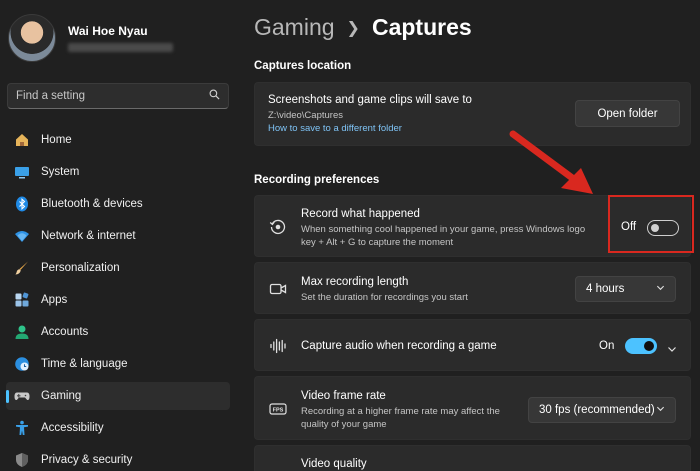  I want to click on sidebar-item-privacy-security: Privacy & security, so click(118, 458).